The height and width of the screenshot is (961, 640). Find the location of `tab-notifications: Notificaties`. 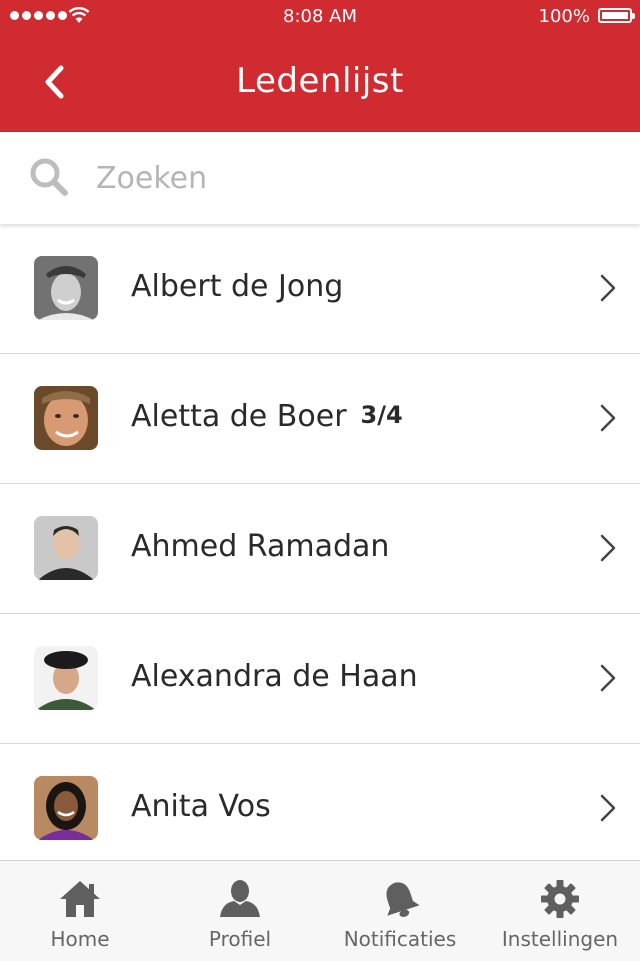

tab-notifications: Notificaties is located at coordinates (400, 911).